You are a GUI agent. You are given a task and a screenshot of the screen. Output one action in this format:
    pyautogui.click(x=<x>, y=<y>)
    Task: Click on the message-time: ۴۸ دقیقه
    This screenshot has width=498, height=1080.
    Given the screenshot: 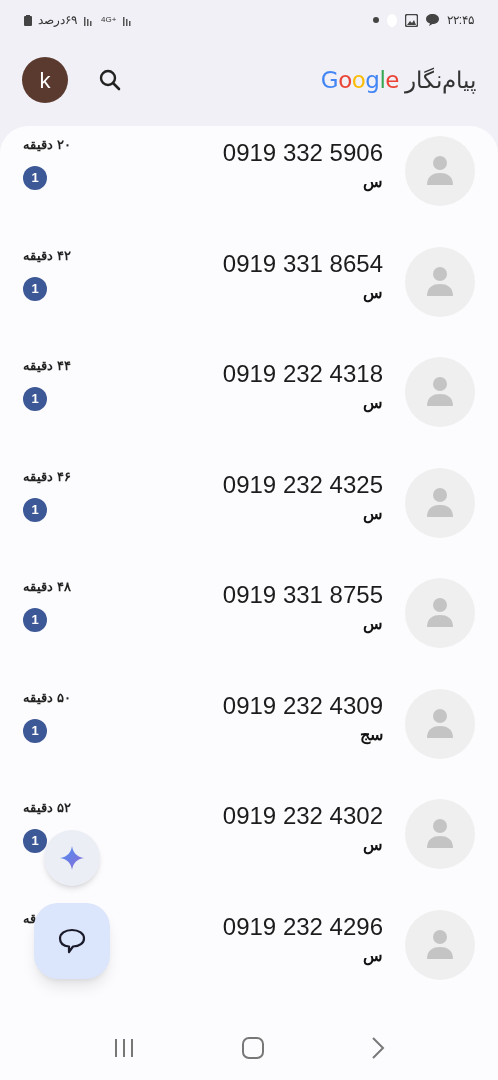 What is the action you would take?
    pyautogui.click(x=47, y=587)
    